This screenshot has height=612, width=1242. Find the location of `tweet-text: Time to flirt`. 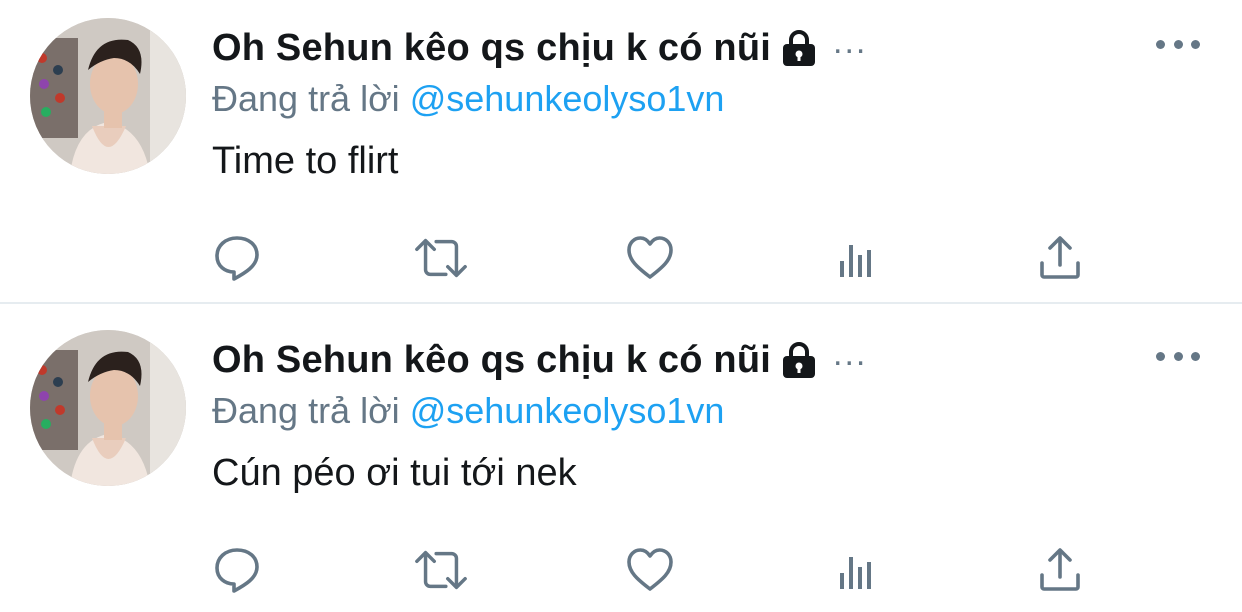

tweet-text: Time to flirt is located at coordinates (305, 161).